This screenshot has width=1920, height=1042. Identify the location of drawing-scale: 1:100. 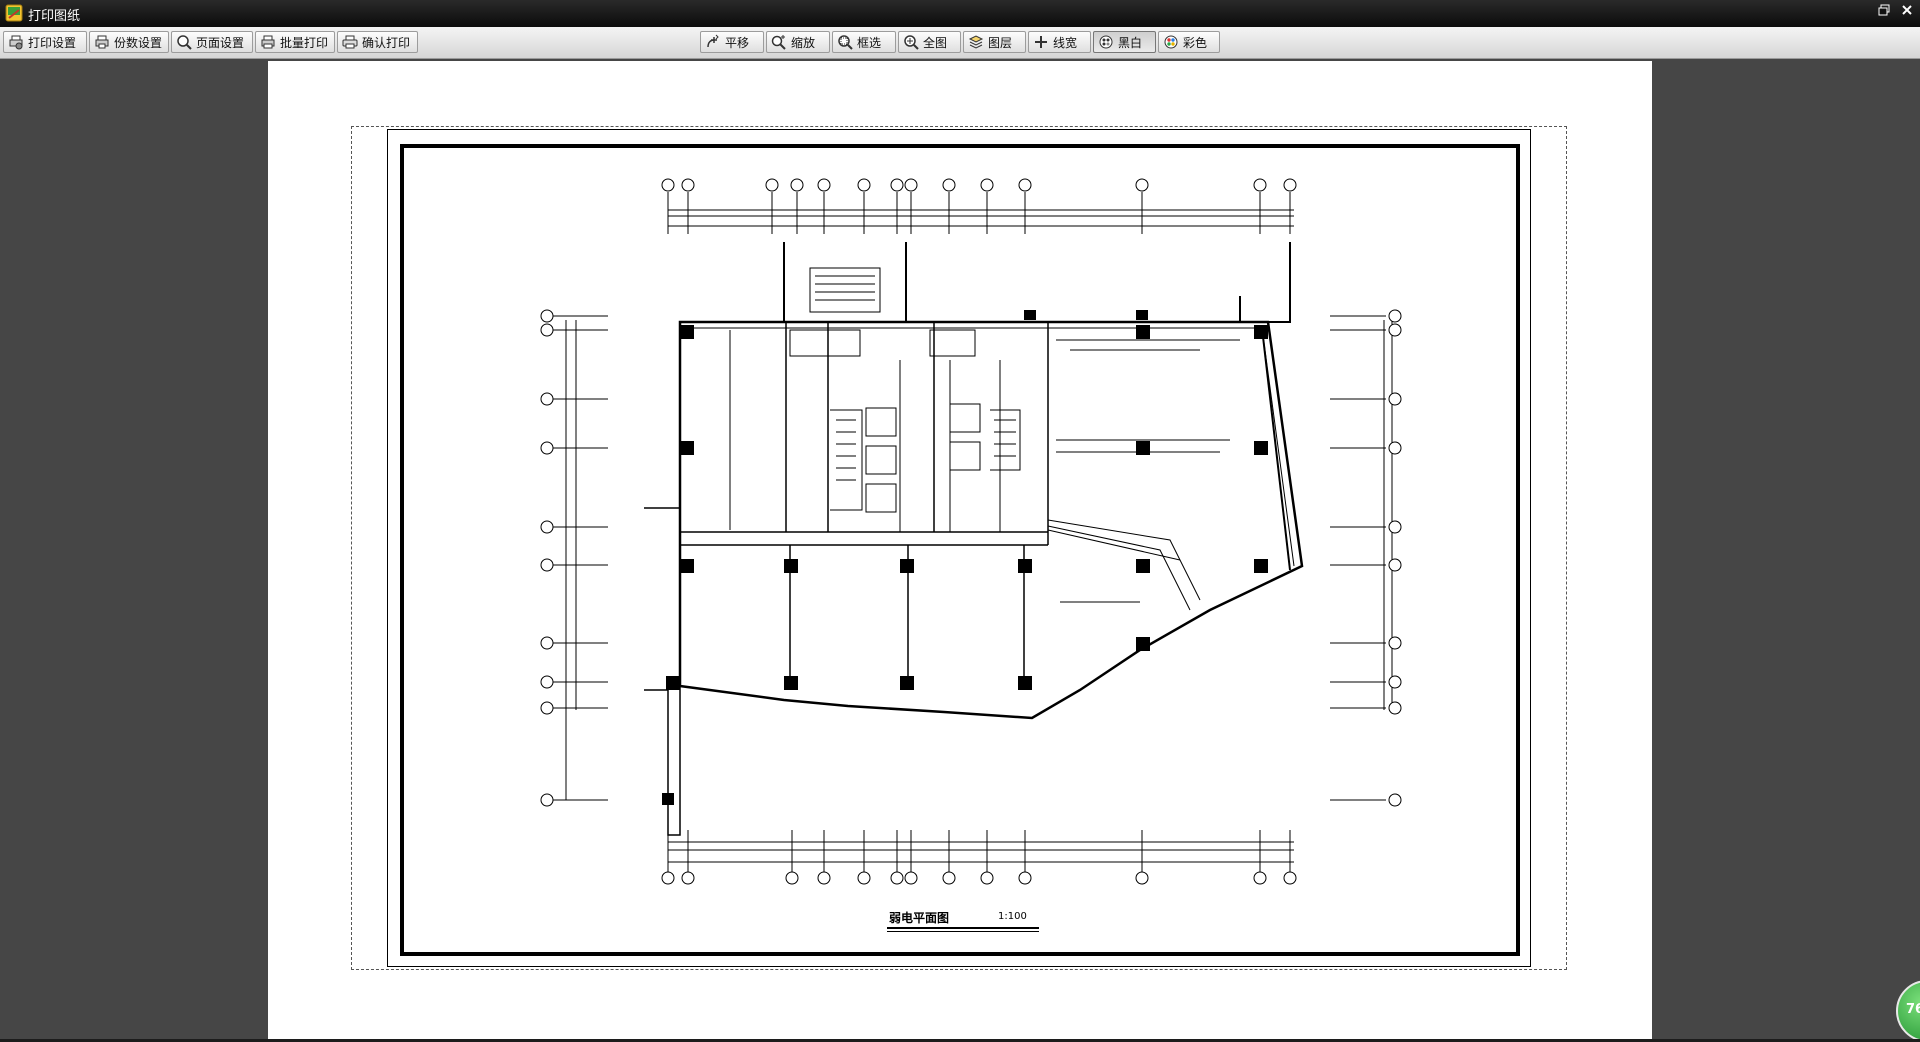
(1012, 916).